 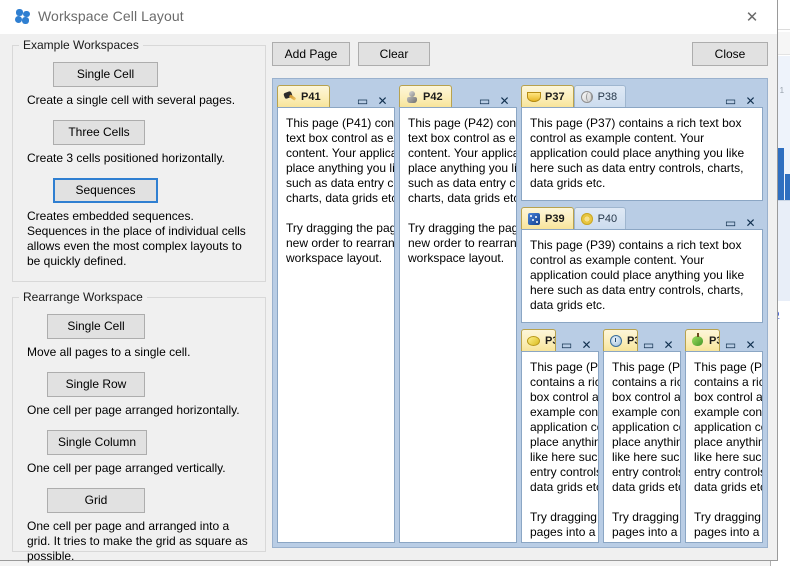 What do you see at coordinates (99, 132) in the screenshot?
I see `example-three-cells-button: Three Cells` at bounding box center [99, 132].